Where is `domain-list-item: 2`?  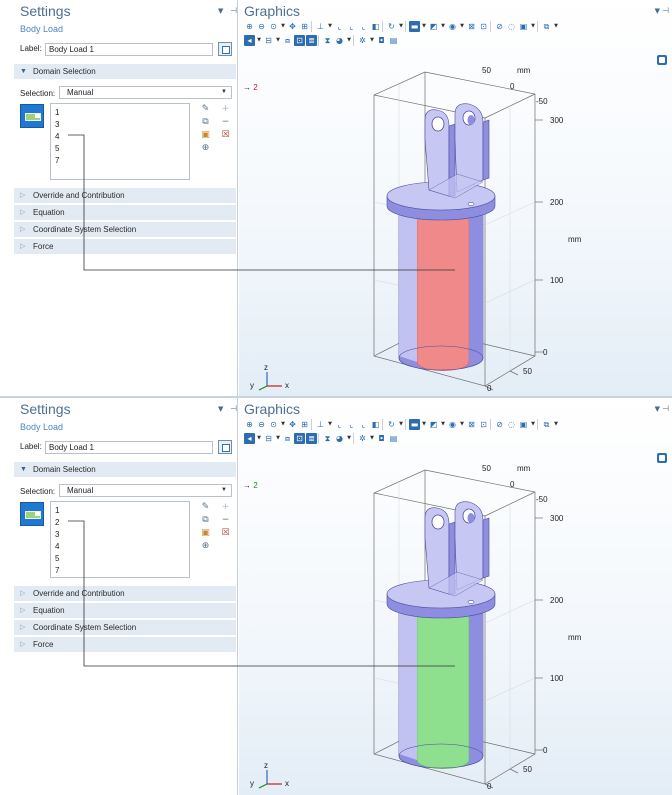
domain-list-item: 2 is located at coordinates (57, 522).